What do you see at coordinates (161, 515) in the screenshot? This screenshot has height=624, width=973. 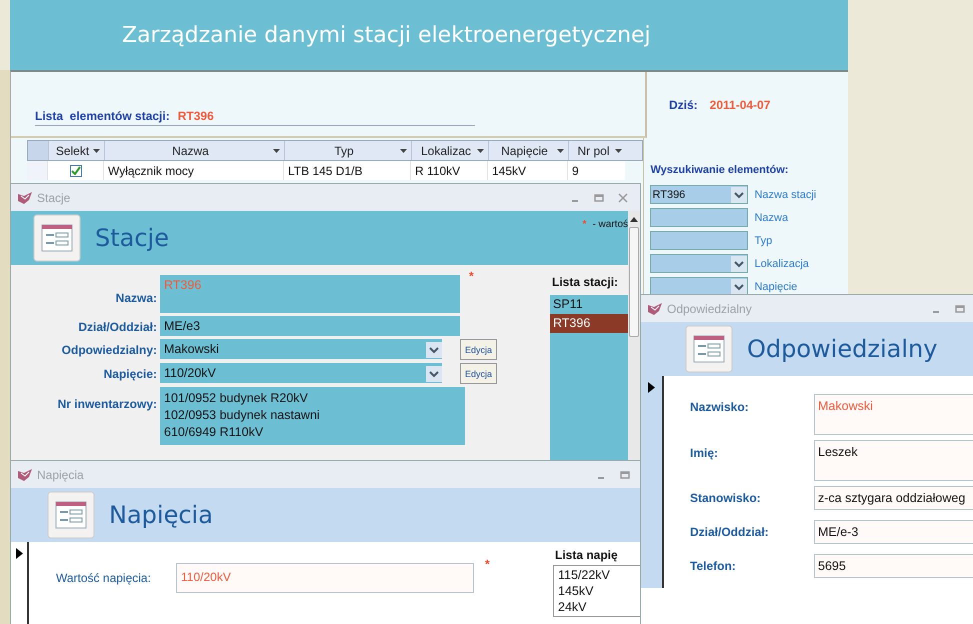 I see `form-heading: Napięcia` at bounding box center [161, 515].